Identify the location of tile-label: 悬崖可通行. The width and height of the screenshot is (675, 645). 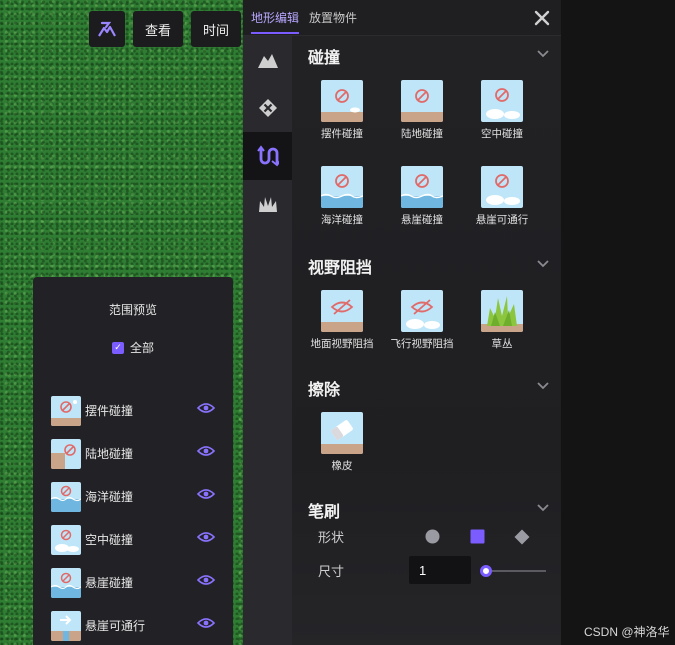
(502, 220).